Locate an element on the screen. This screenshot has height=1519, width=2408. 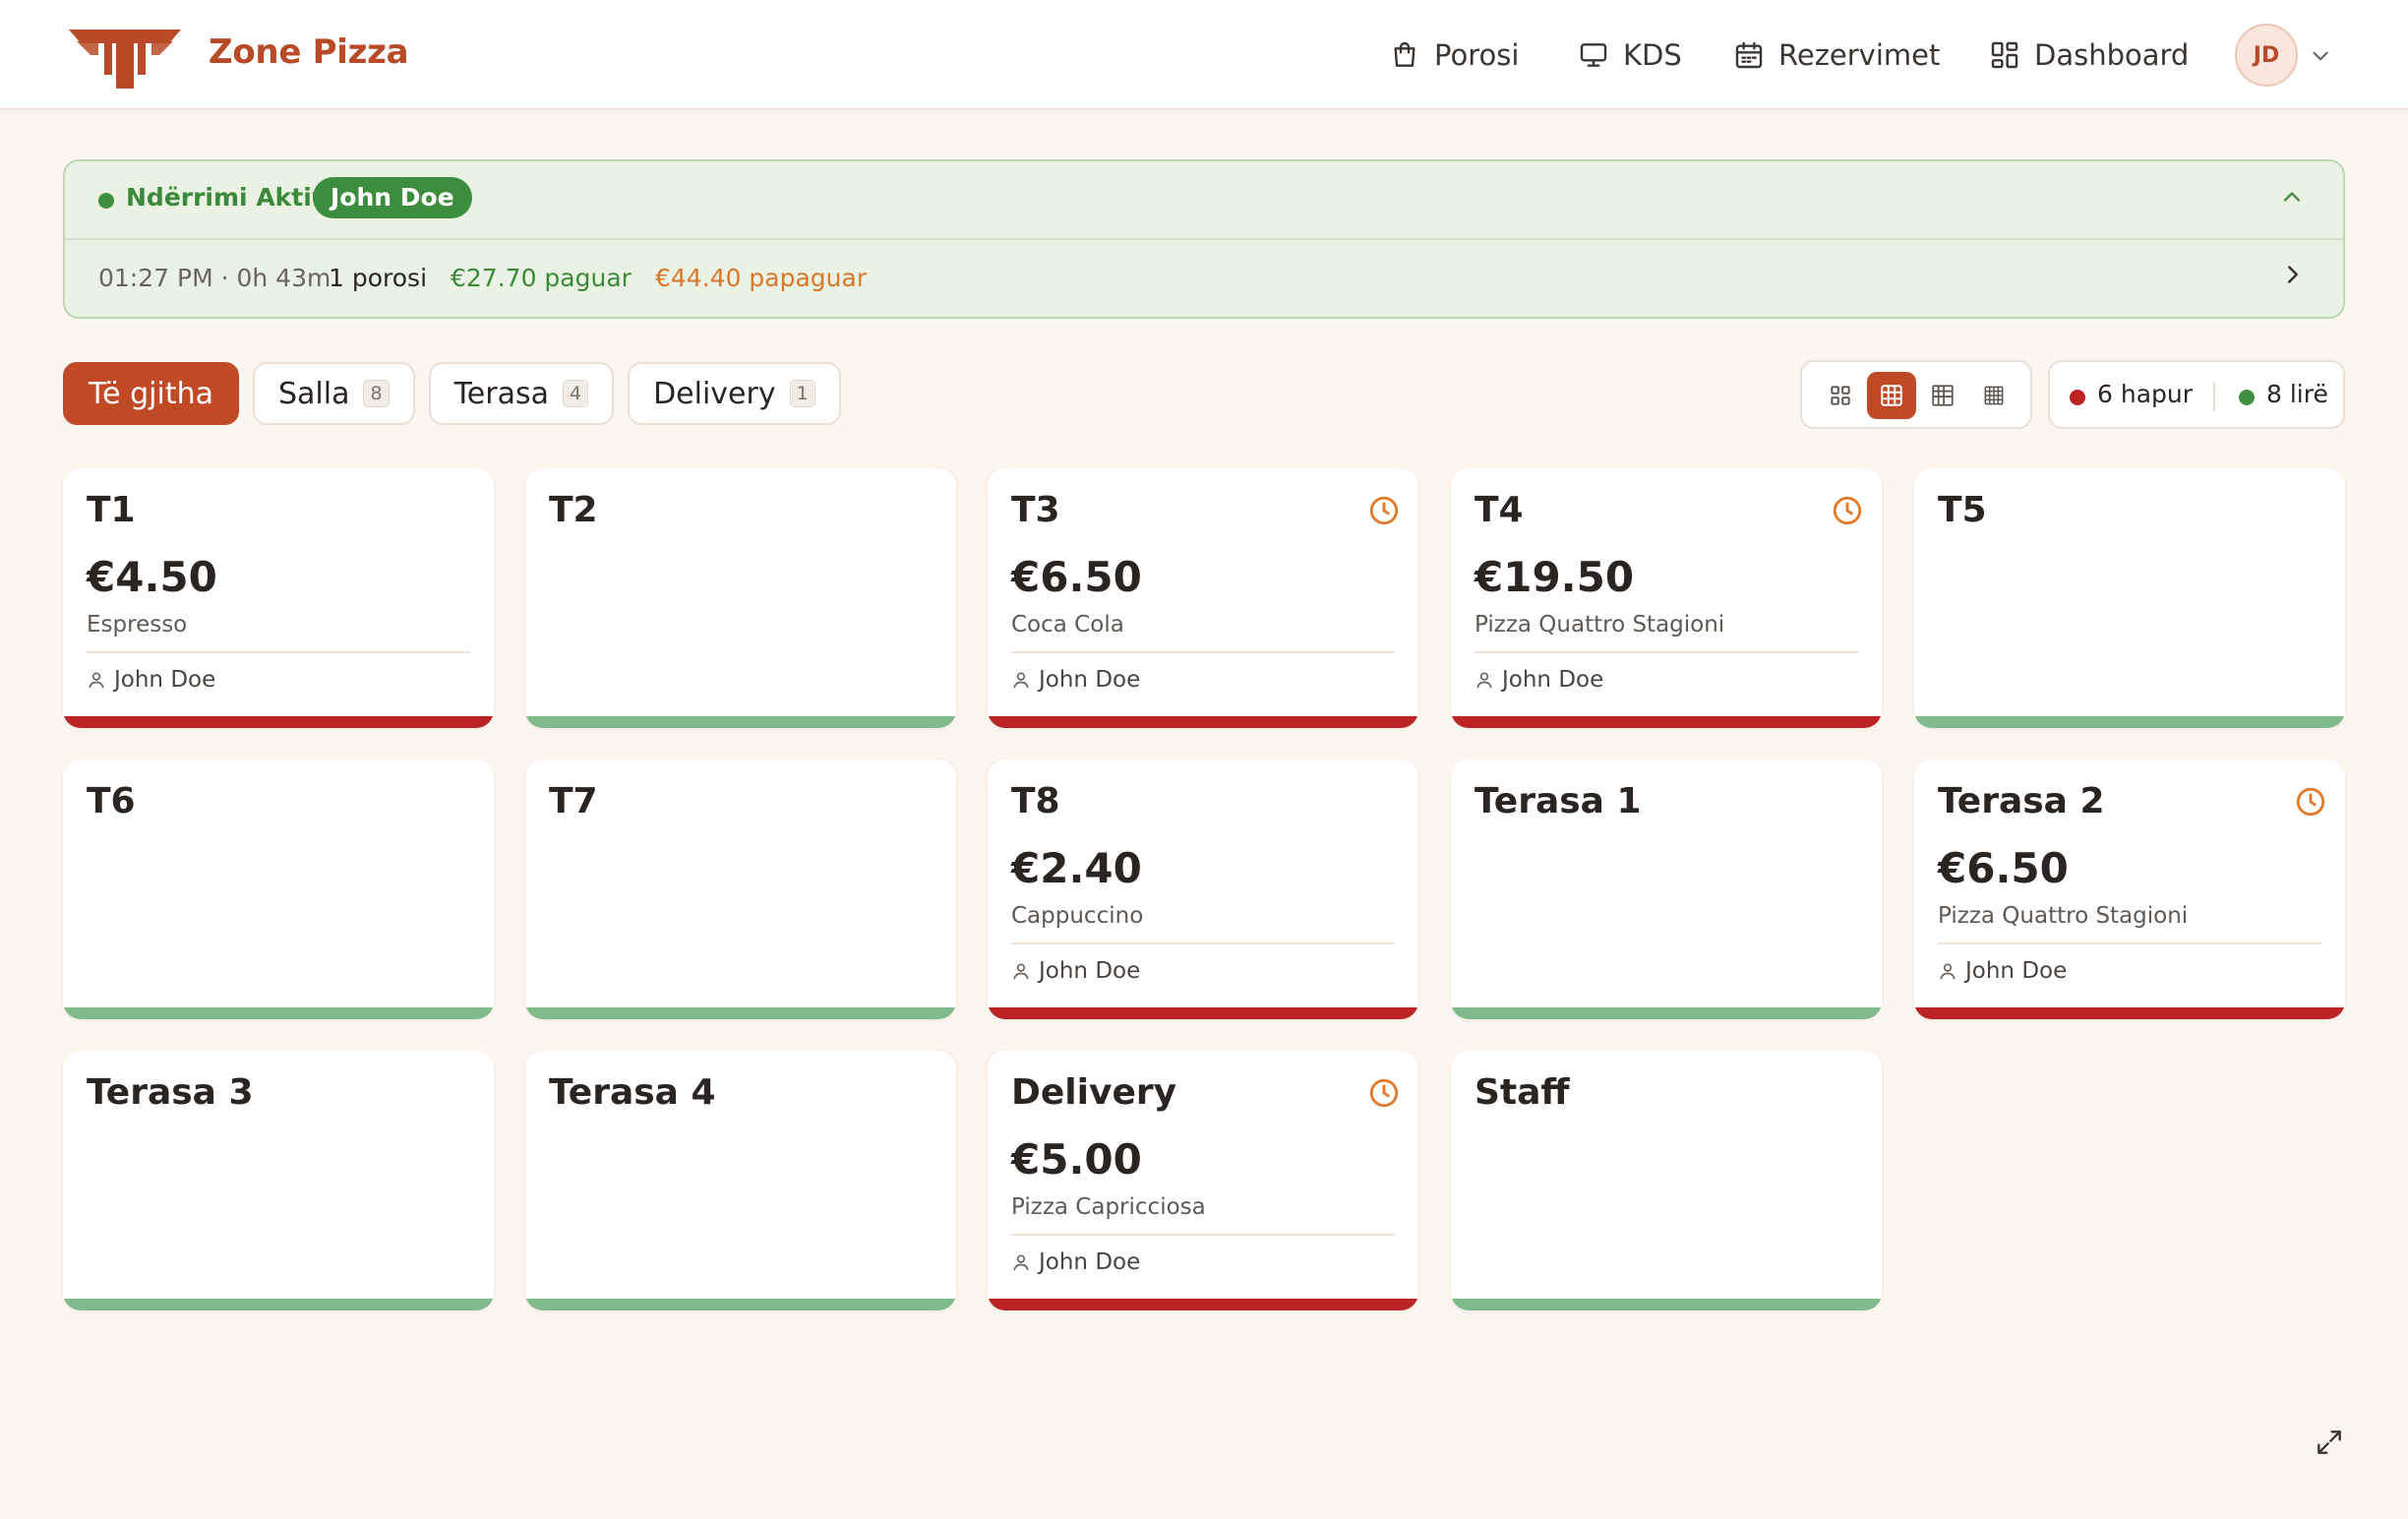
grid-4x4-icon is located at coordinates (1943, 395).